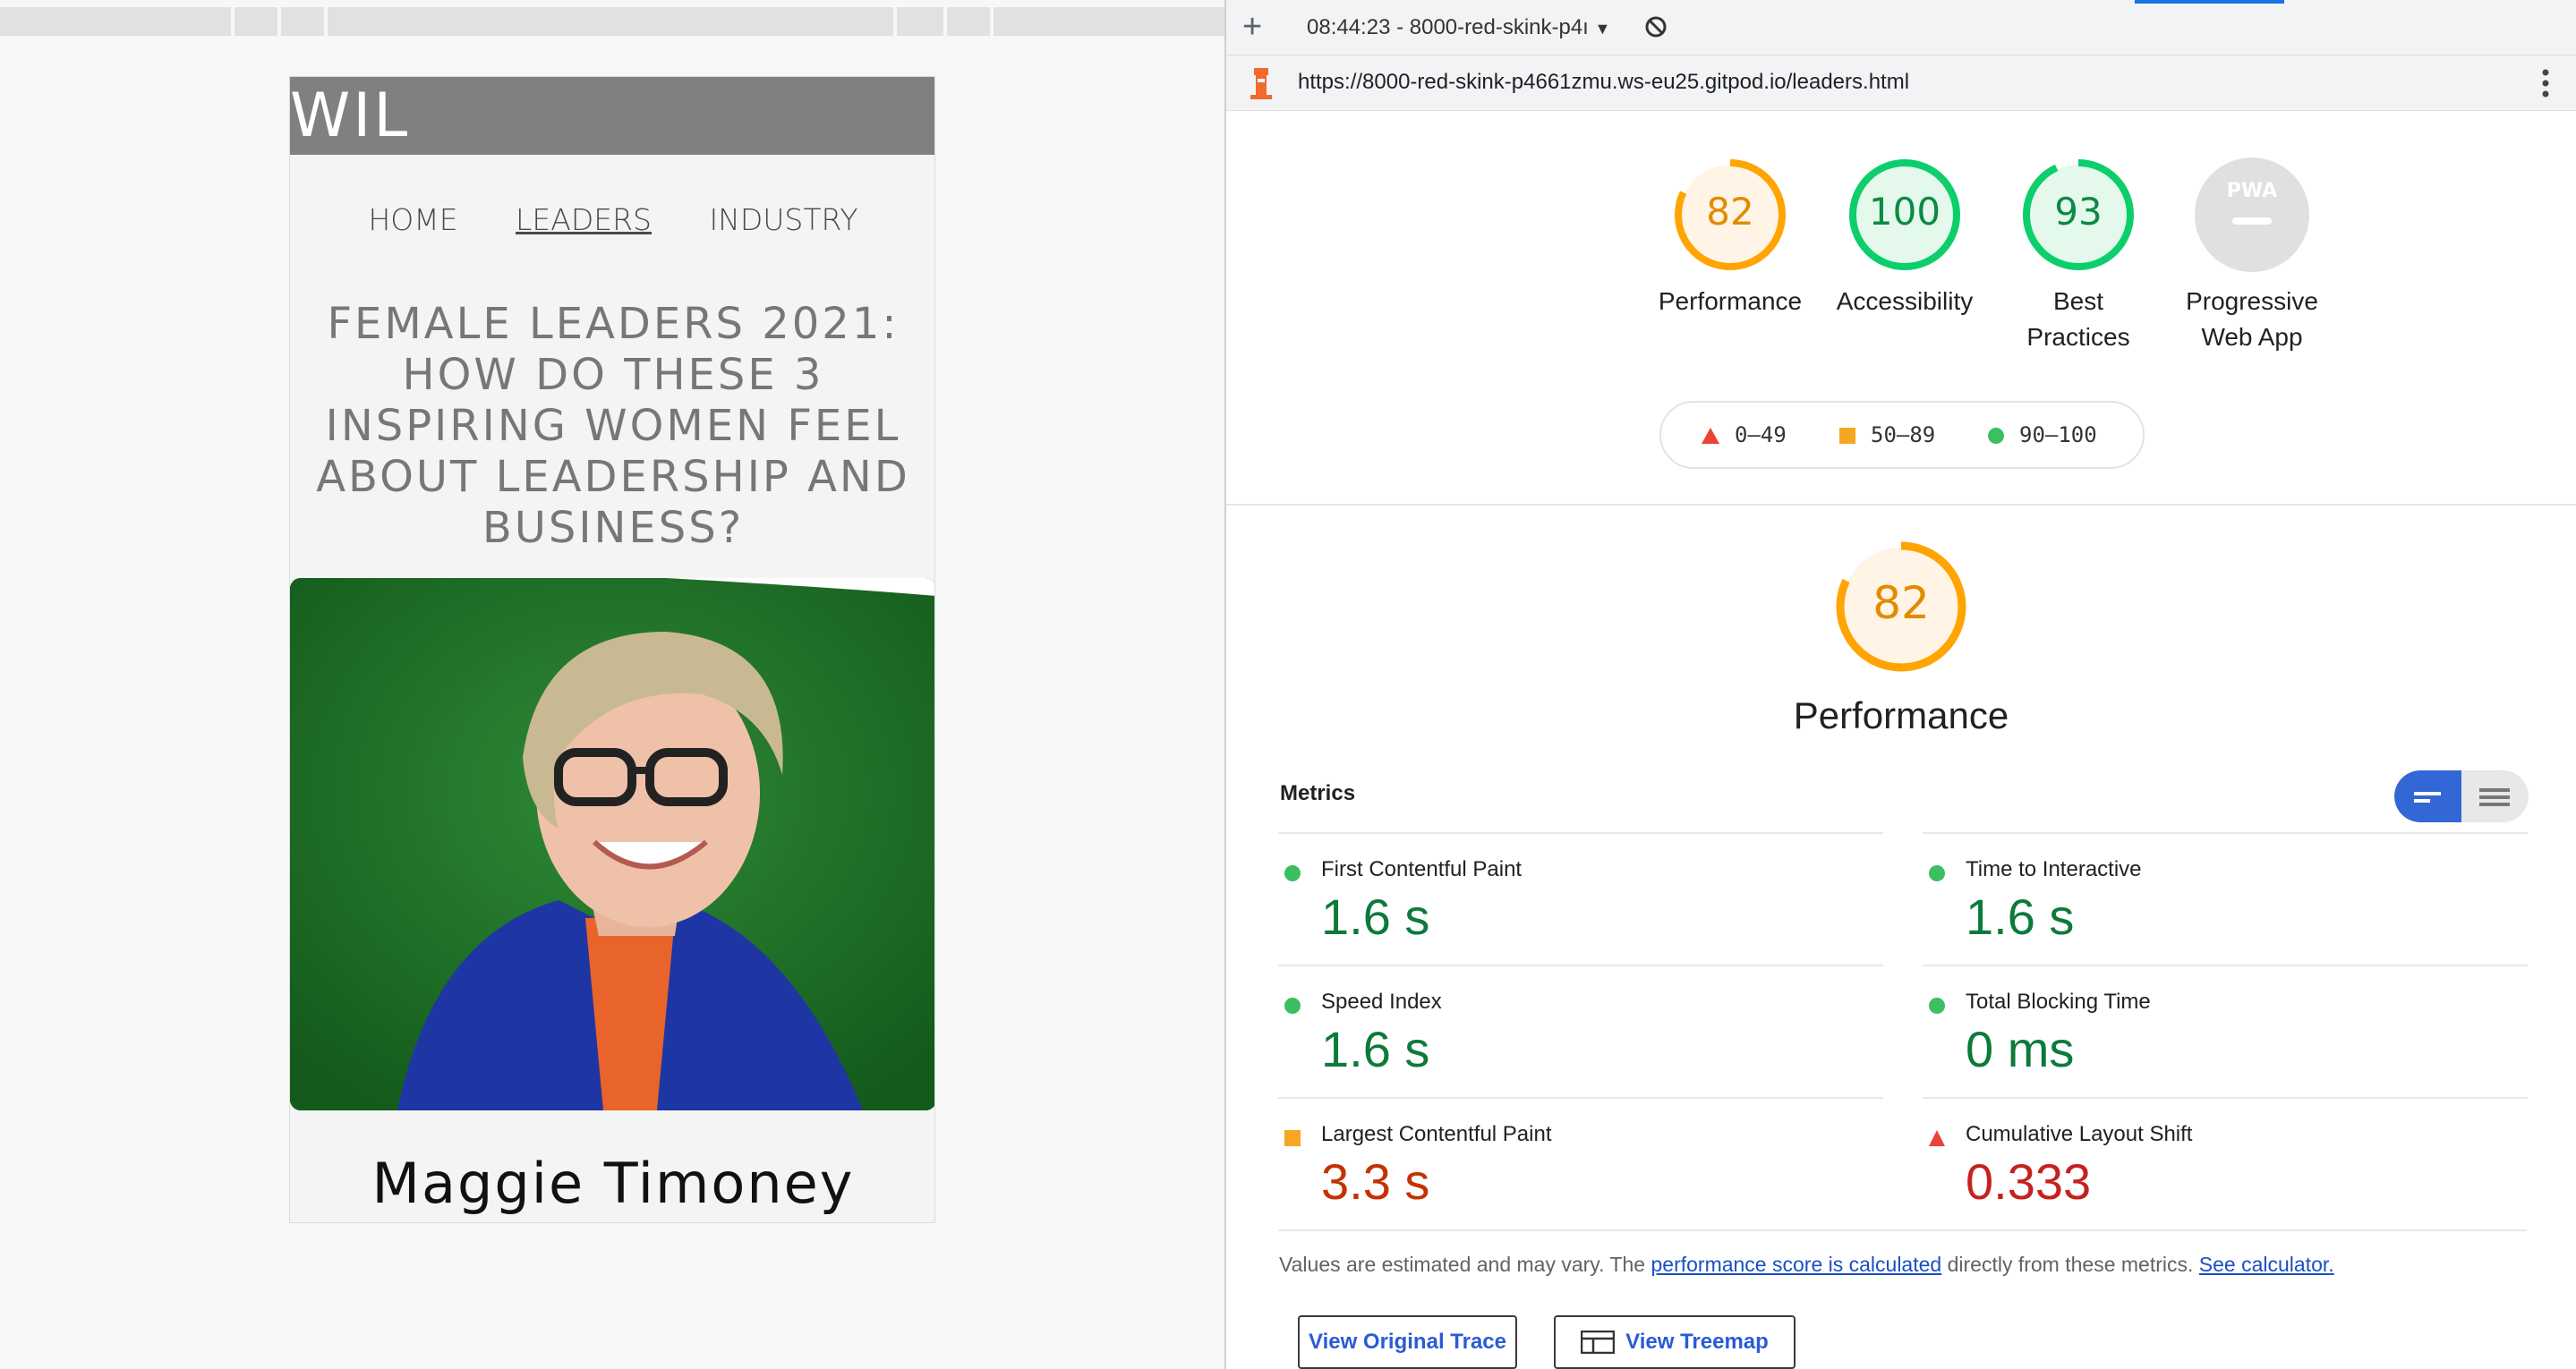  I want to click on metric-first-contentful-paint: First Contentful Paint 1.6 s, so click(1580, 898).